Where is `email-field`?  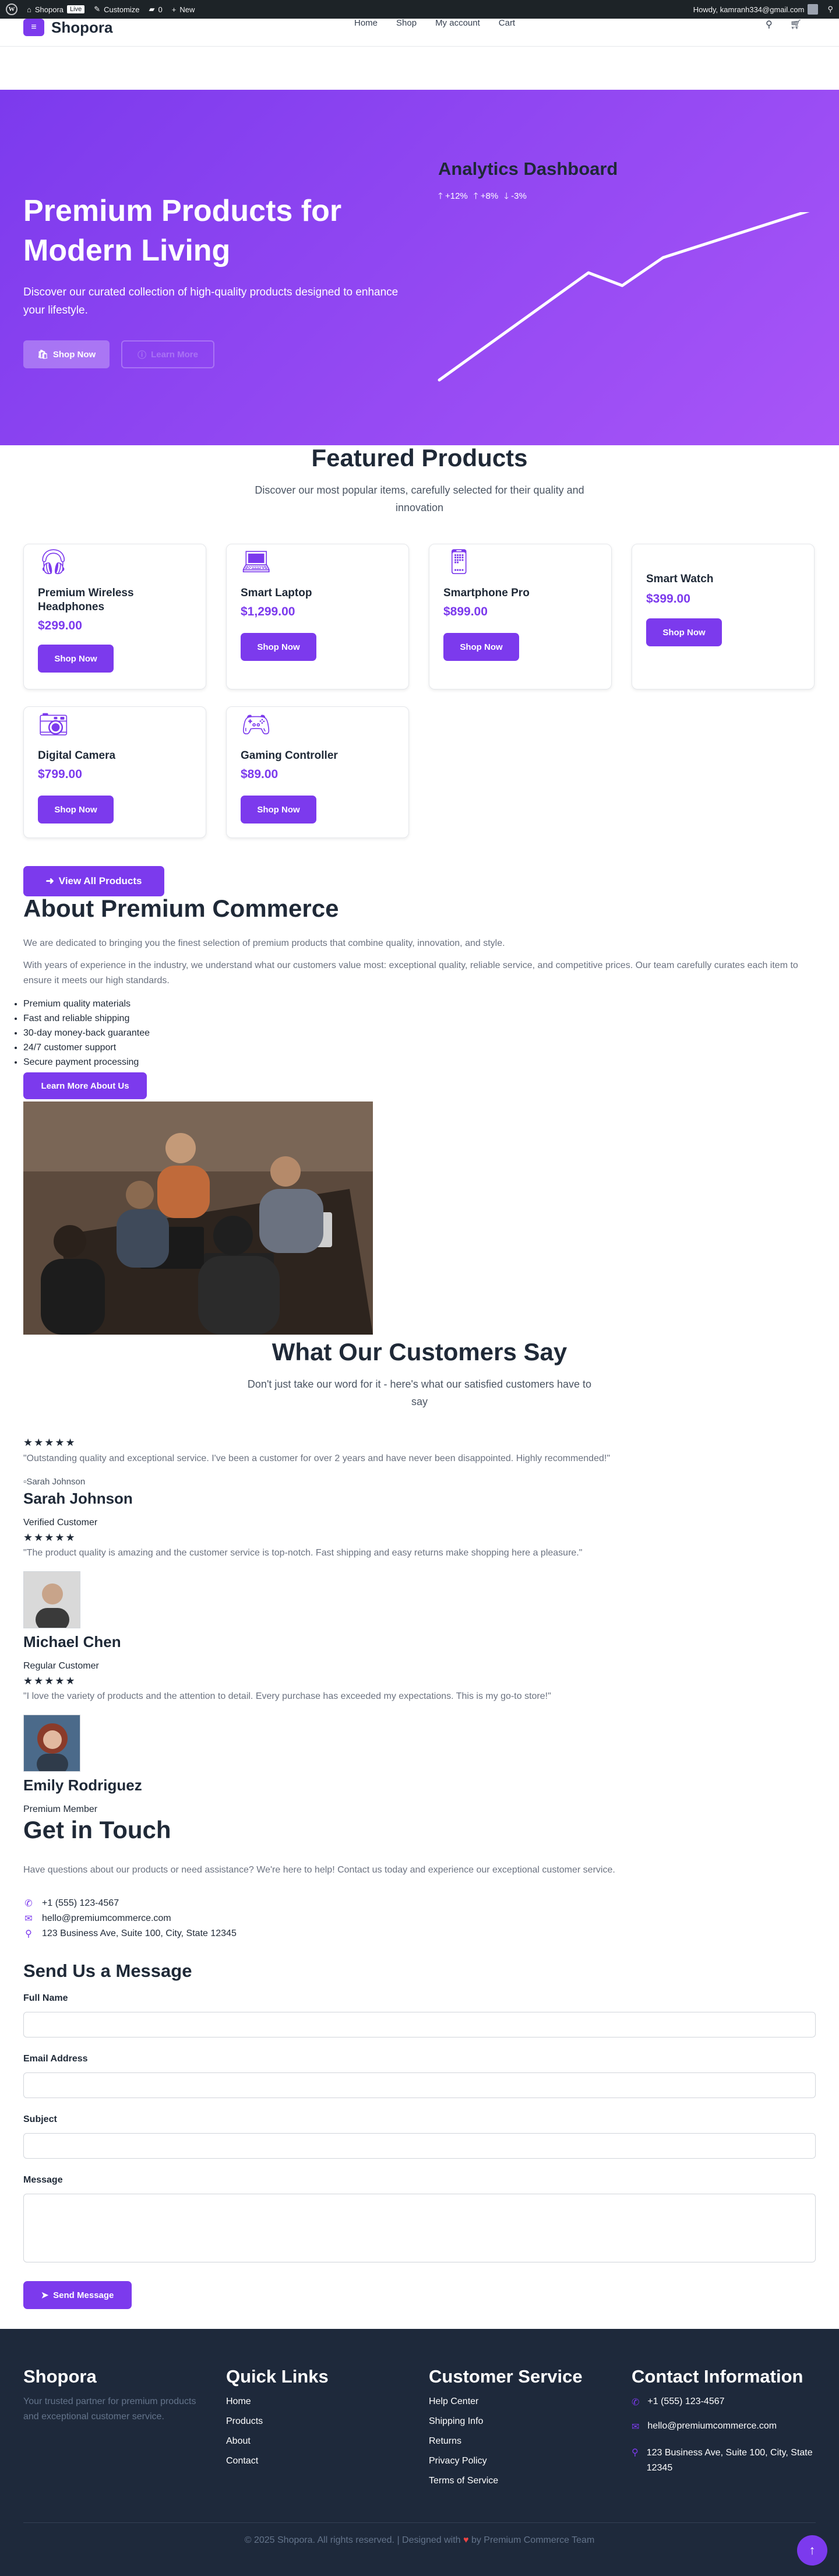
email-field is located at coordinates (419, 2085).